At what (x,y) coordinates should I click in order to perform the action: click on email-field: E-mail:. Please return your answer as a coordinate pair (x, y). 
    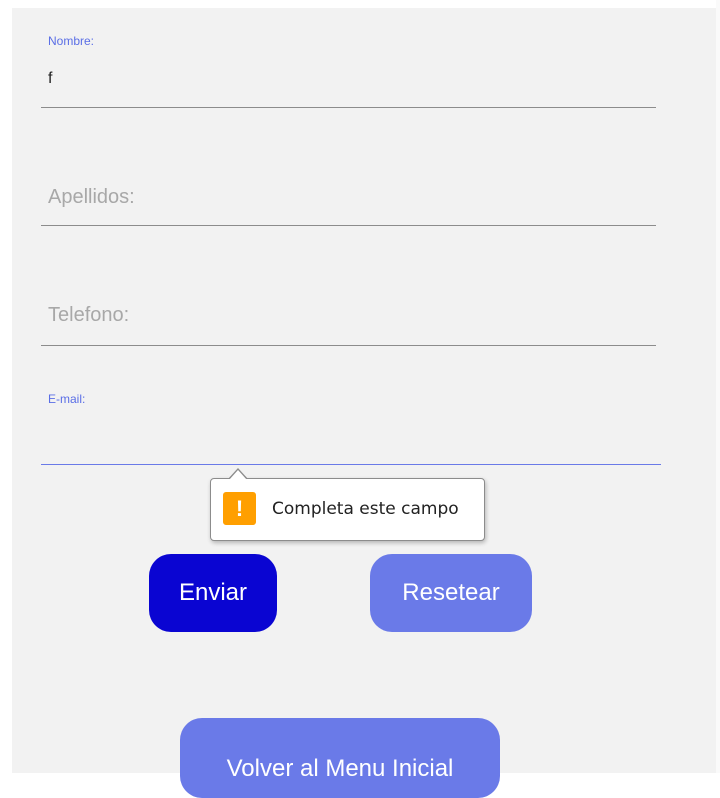
    Looking at the image, I should click on (351, 425).